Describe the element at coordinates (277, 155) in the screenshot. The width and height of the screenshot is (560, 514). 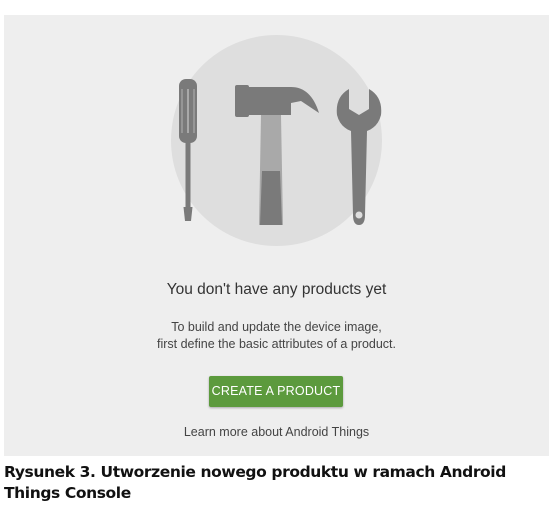
I see `hammer-icon` at that location.